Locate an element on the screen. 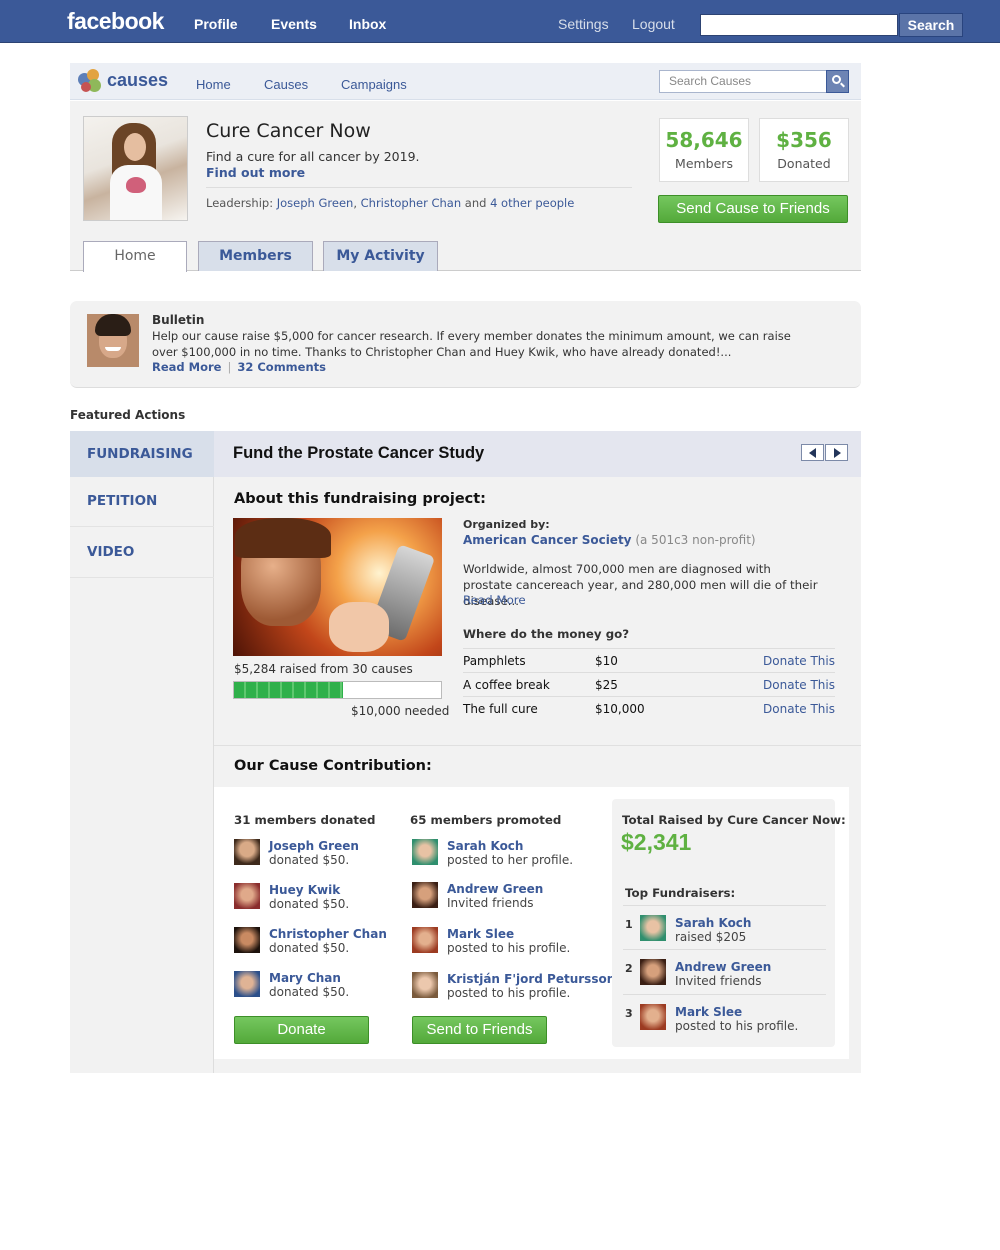  causes-search-input: Search Causes is located at coordinates (743, 81).